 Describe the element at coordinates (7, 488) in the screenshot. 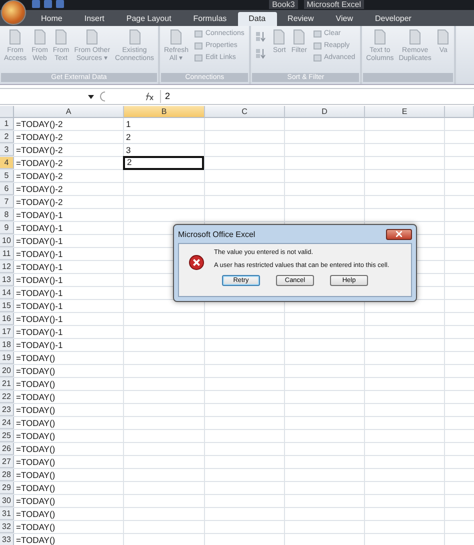

I see `row-header: 29` at that location.